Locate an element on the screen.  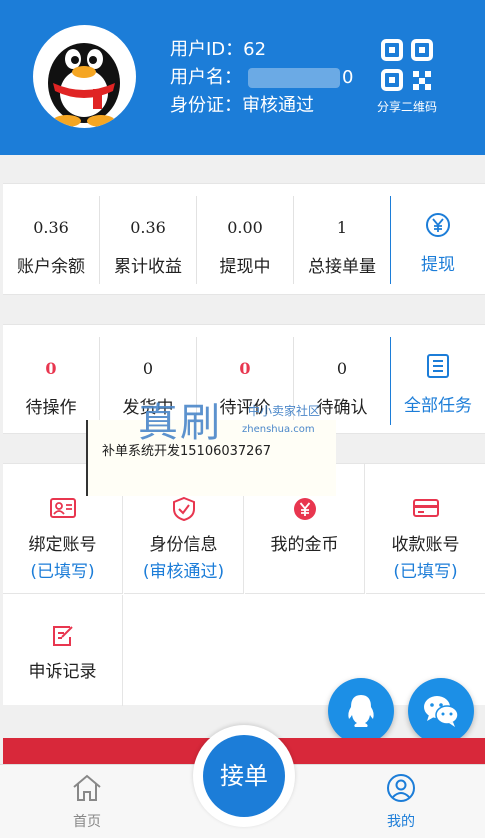
stat-label: 账户余额 is located at coordinates (51, 267).